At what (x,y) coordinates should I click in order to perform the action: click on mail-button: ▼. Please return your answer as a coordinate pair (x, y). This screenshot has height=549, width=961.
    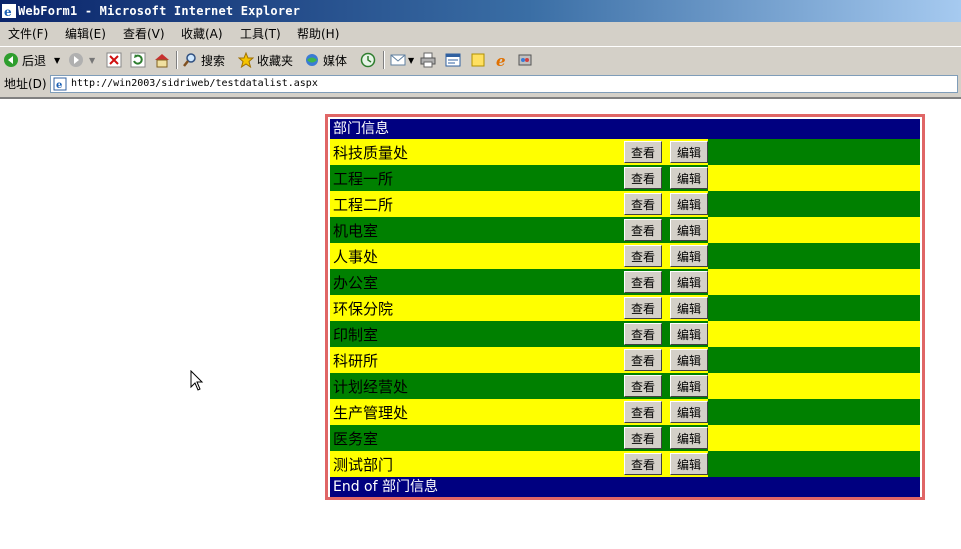
    Looking at the image, I should click on (402, 60).